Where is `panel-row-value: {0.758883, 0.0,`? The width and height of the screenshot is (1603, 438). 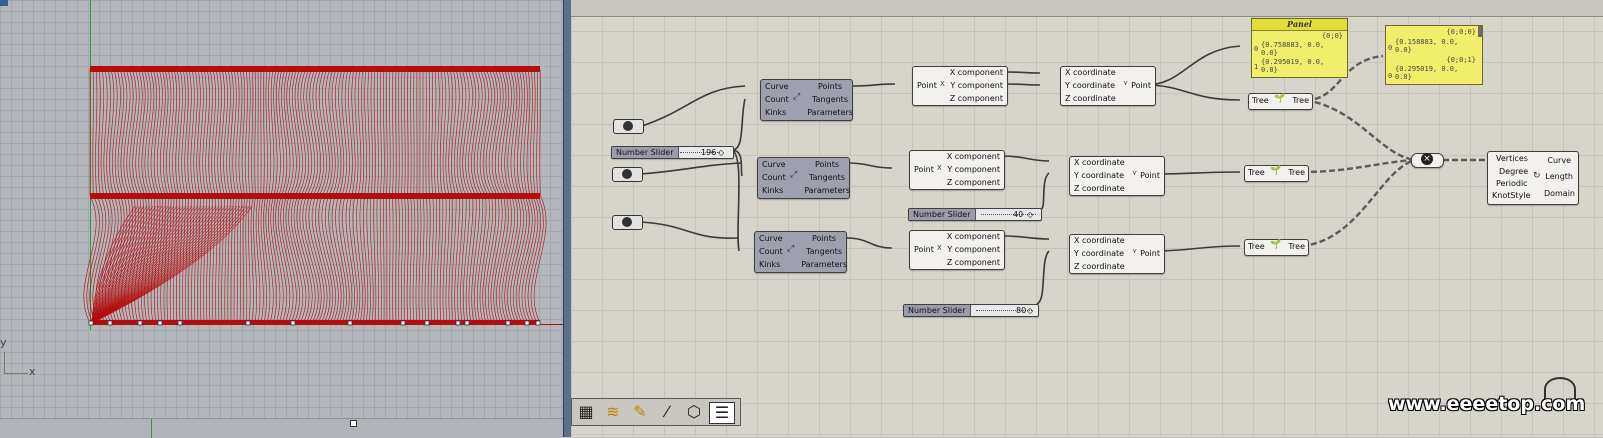 panel-row-value: {0.758883, 0.0, is located at coordinates (1293, 45).